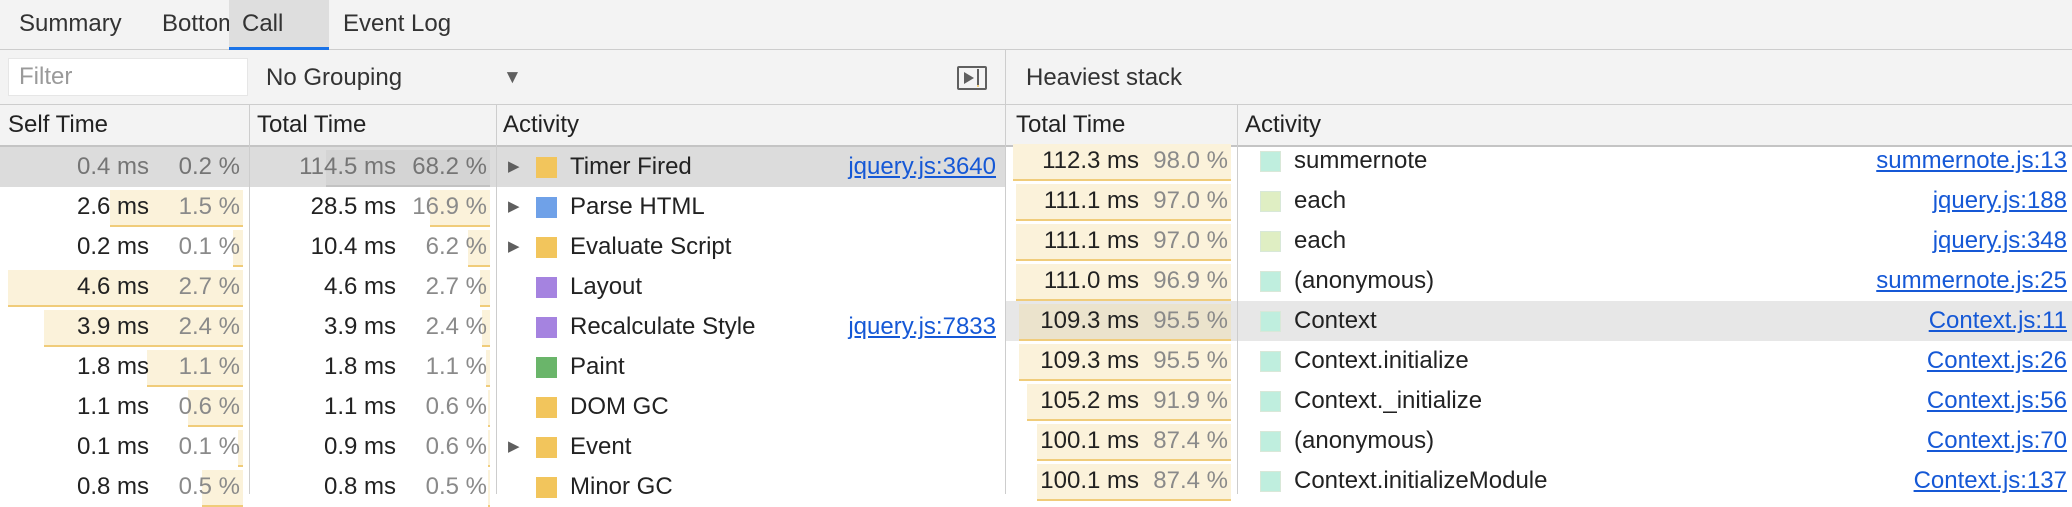 The image size is (2072, 507). Describe the element at coordinates (751, 247) in the screenshot. I see `activity-cell: ▶ Evaluate Script` at that location.